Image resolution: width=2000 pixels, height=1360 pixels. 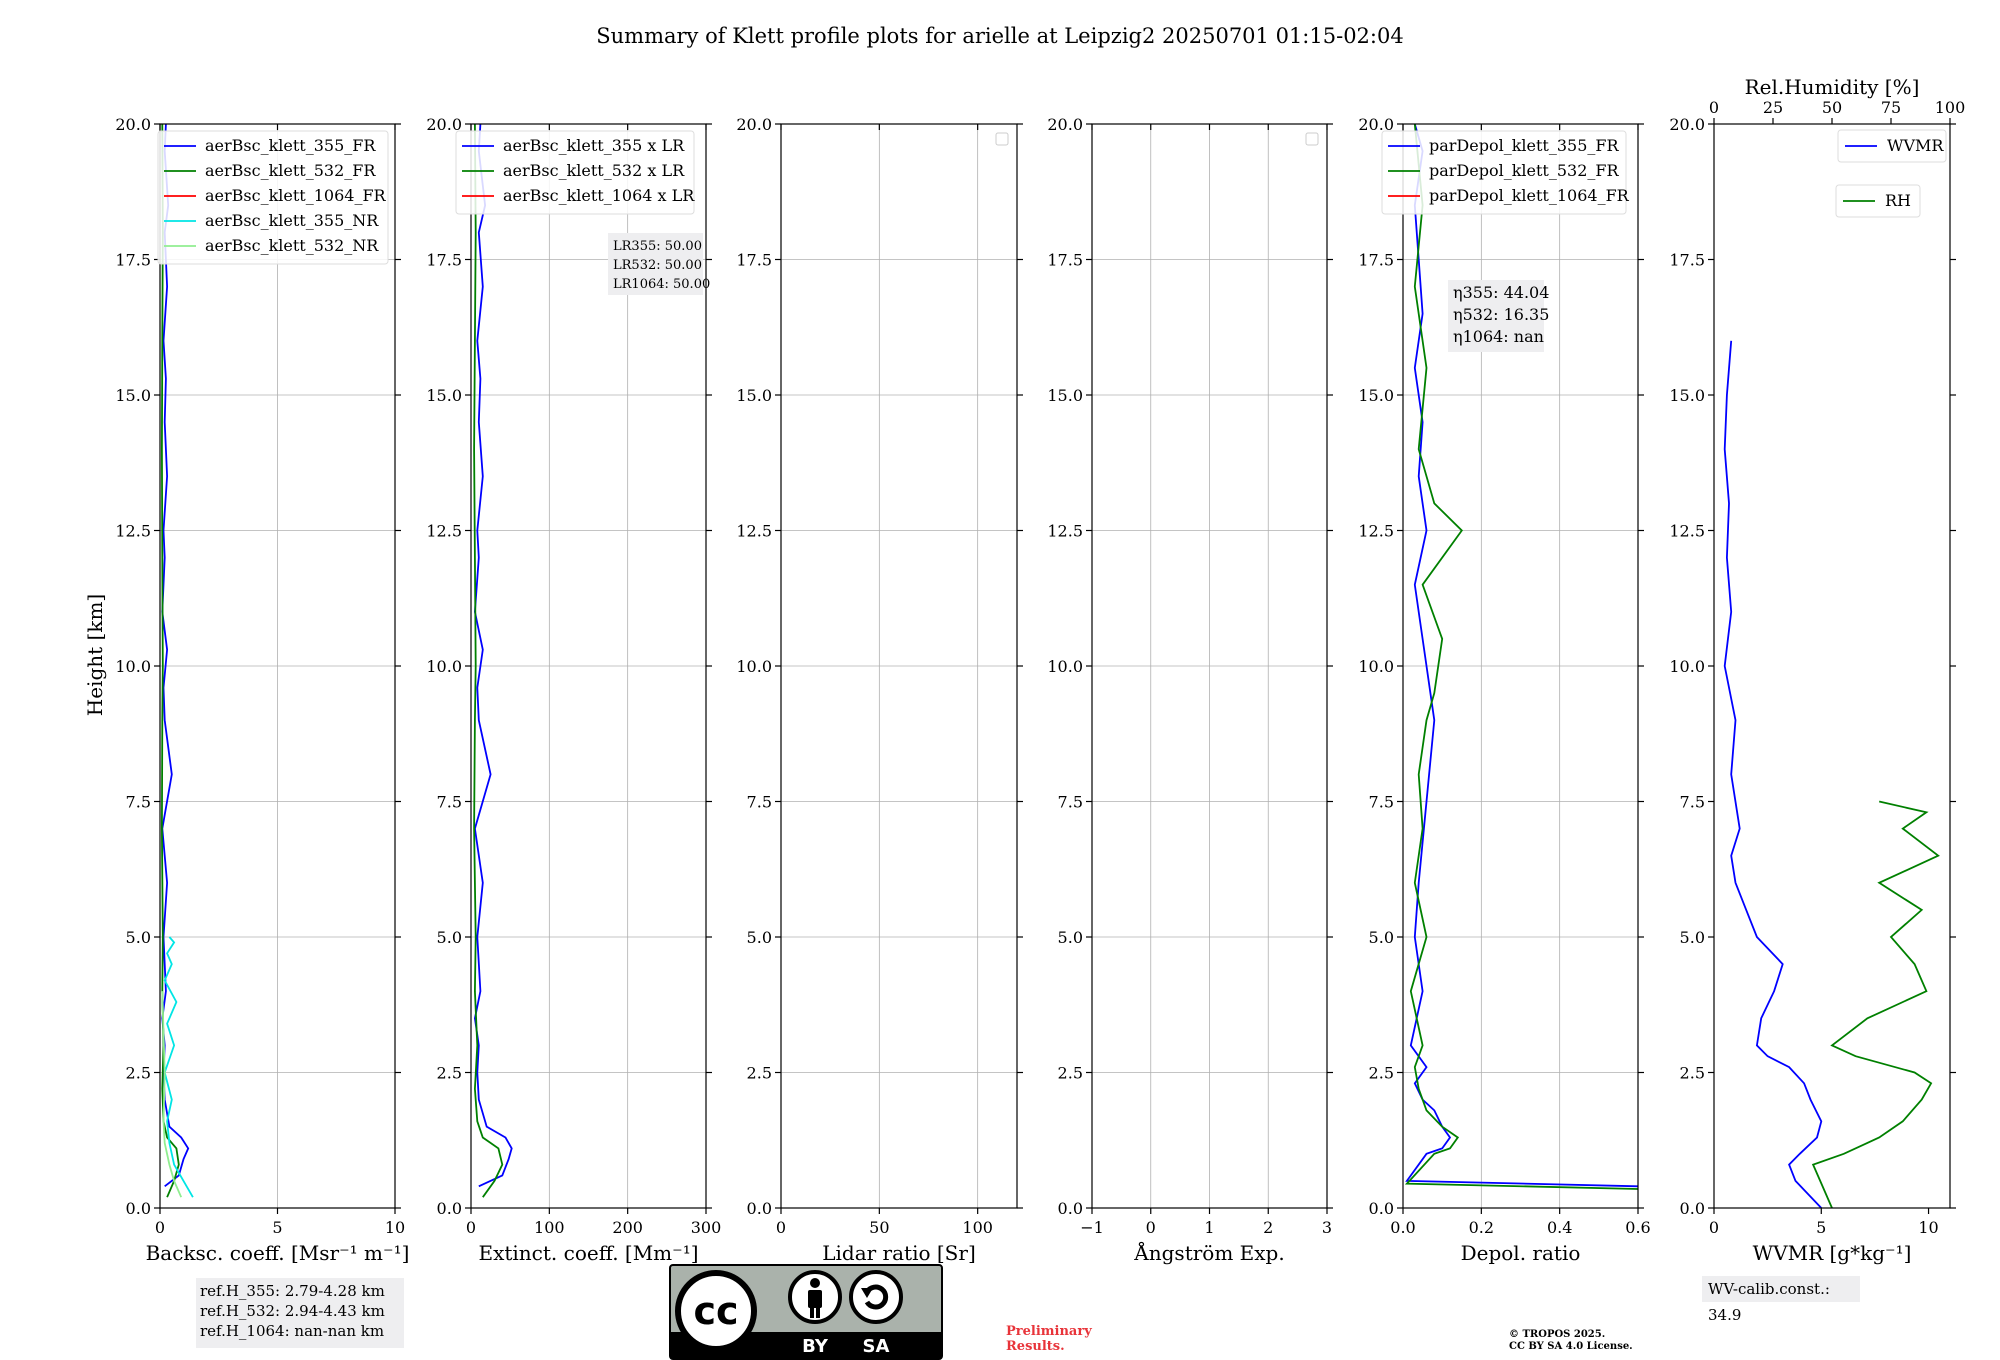 What do you see at coordinates (1498, 336) in the screenshot?
I see `eta-value: η1064: nan` at bounding box center [1498, 336].